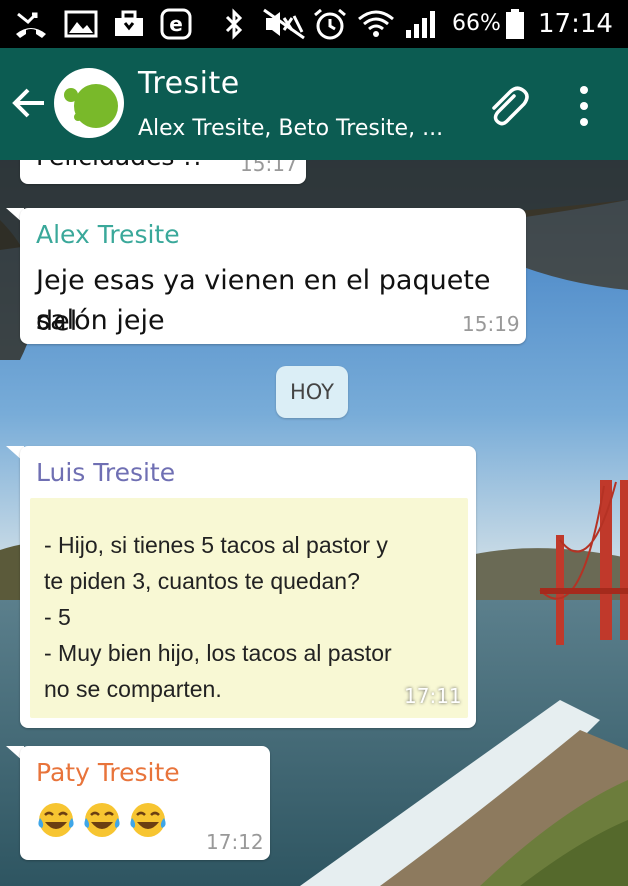 Image resolution: width=628 pixels, height=886 pixels. Describe the element at coordinates (108, 234) in the screenshot. I see `sender-name: Alex Tresite` at that location.